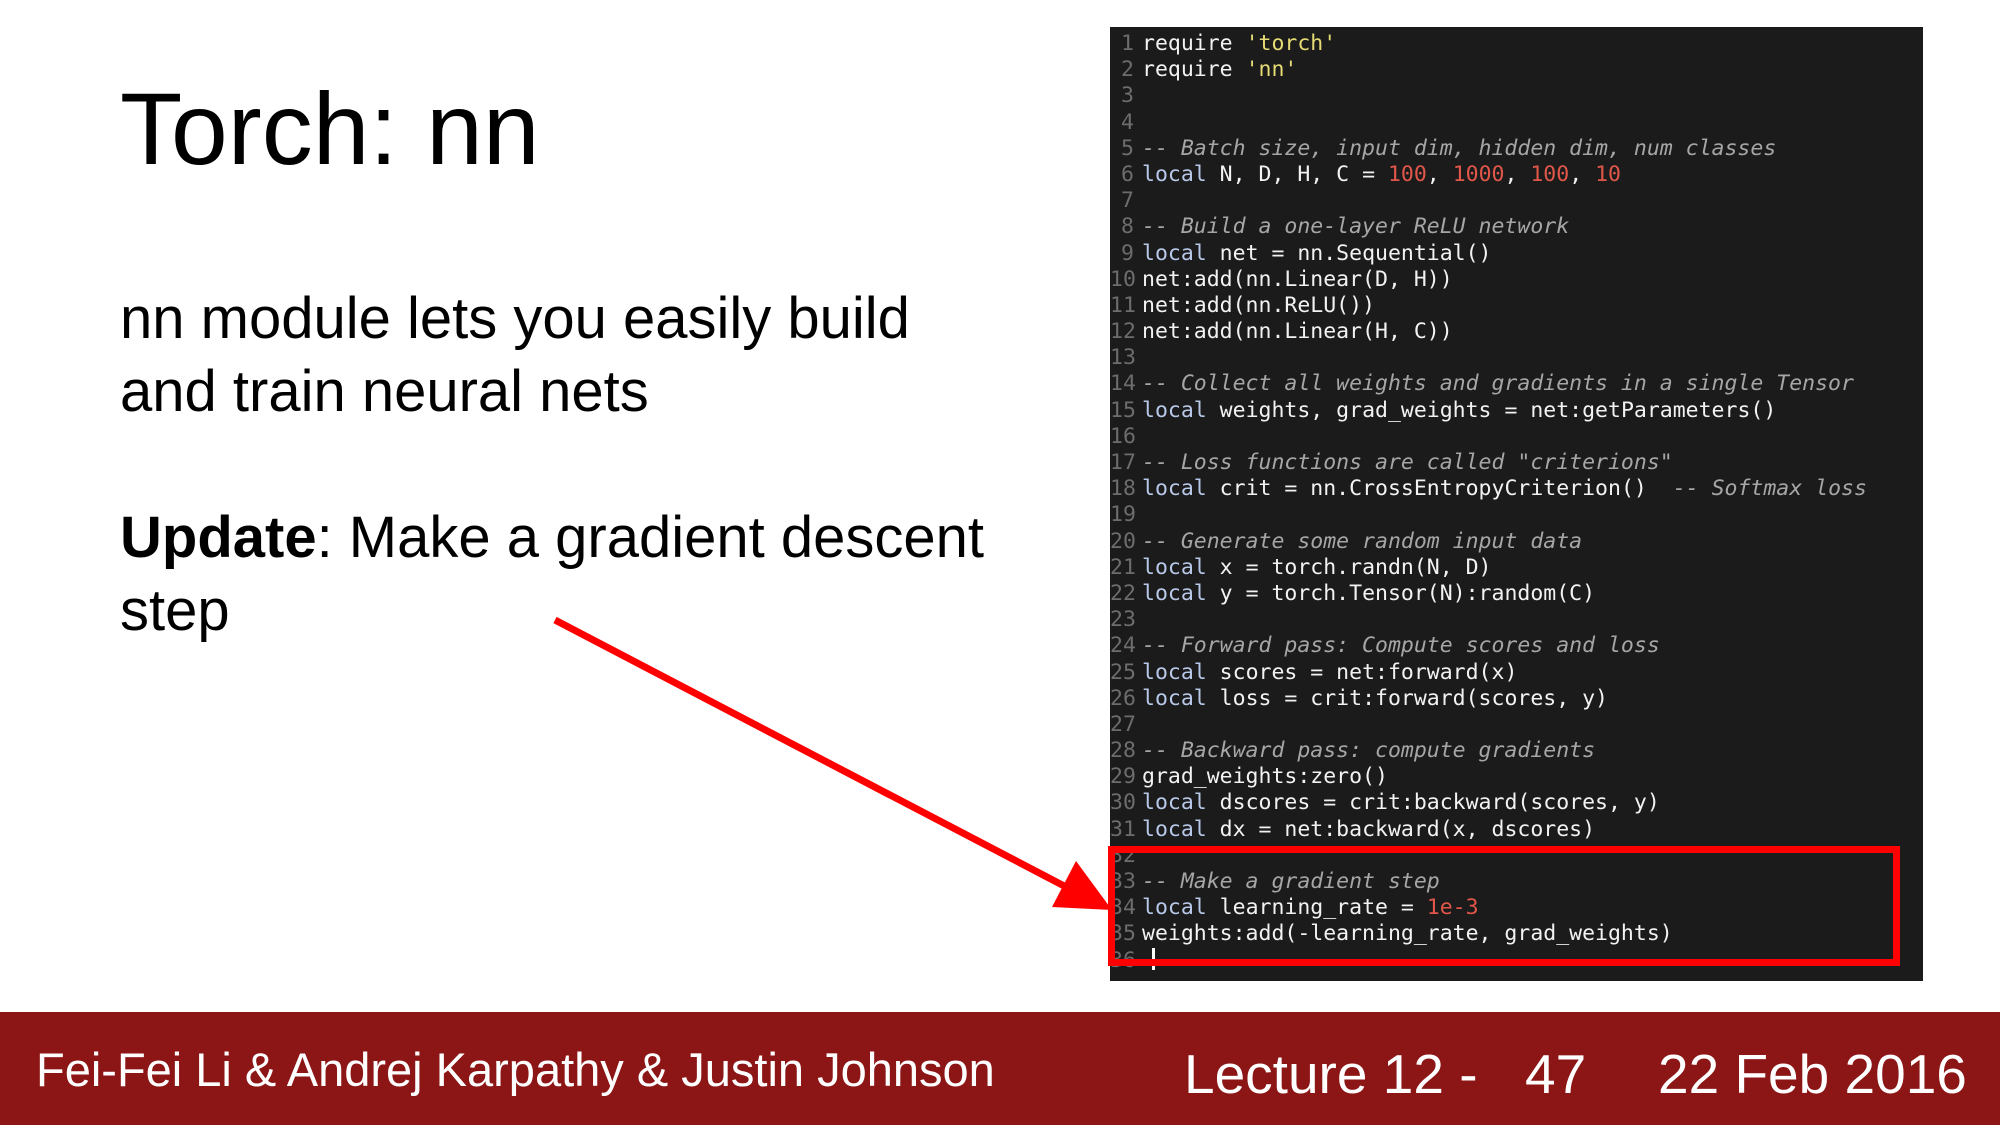 Image resolution: width=2000 pixels, height=1125 pixels. Describe the element at coordinates (1123, 751) in the screenshot. I see `line-number: 28` at that location.